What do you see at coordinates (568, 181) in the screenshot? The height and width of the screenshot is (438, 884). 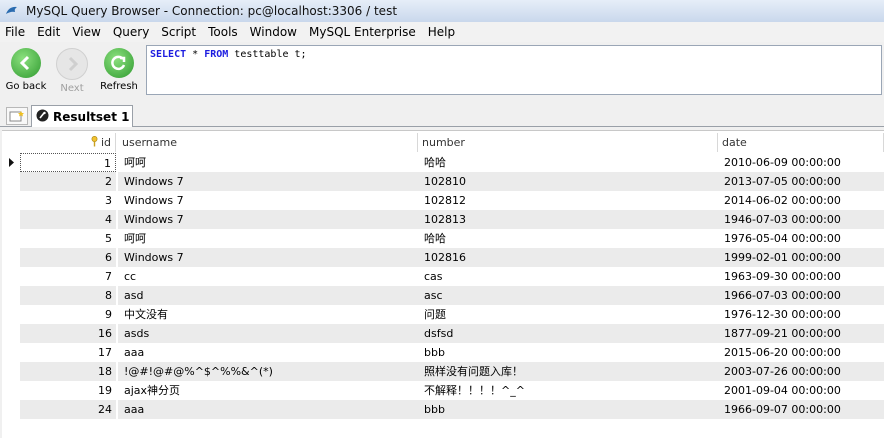 I see `cell-number: 102810` at bounding box center [568, 181].